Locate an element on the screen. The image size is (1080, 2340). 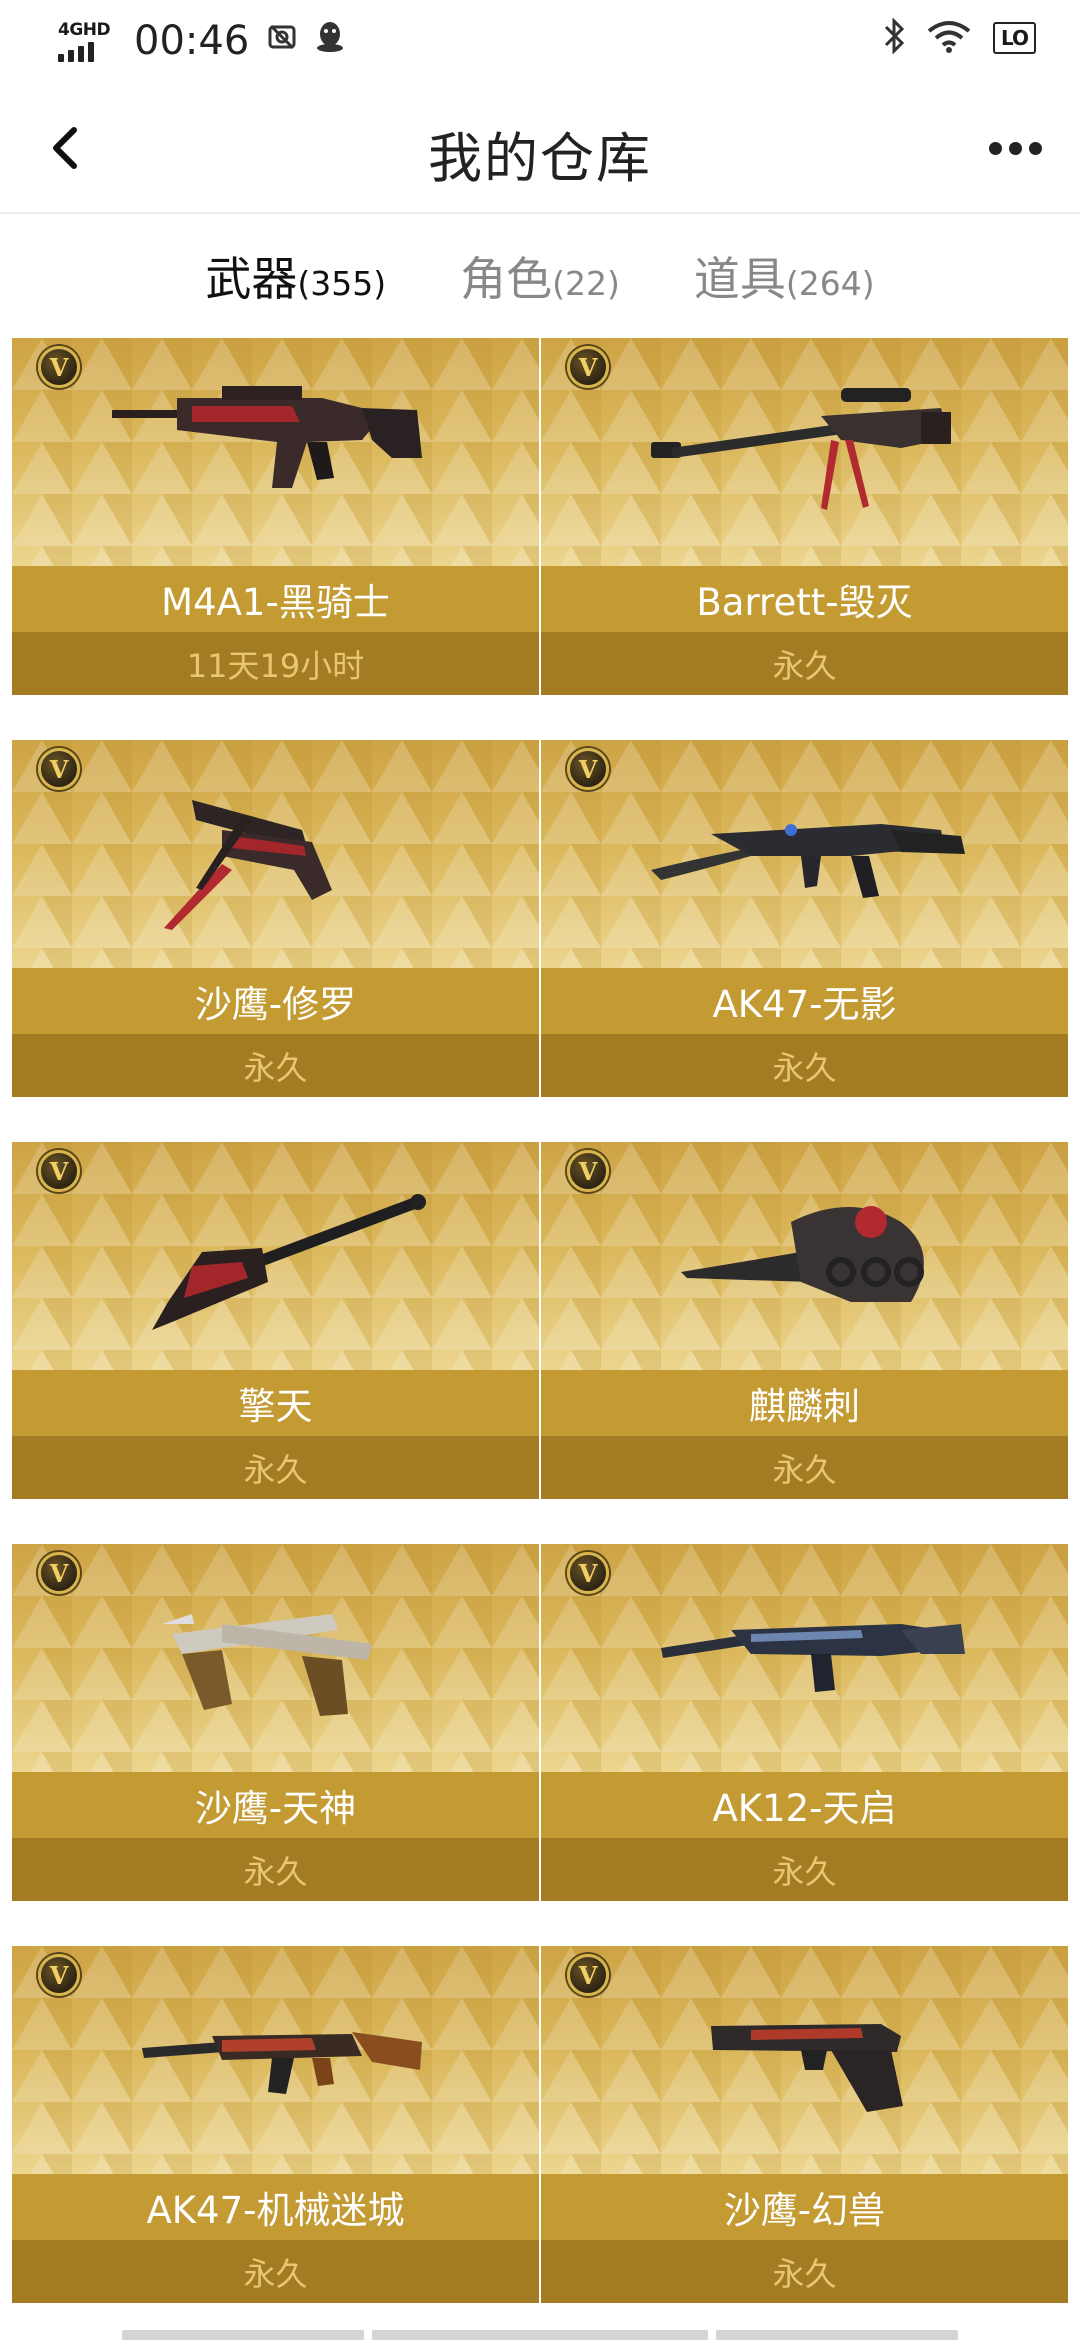
pistol-icon is located at coordinates (807, 2068).